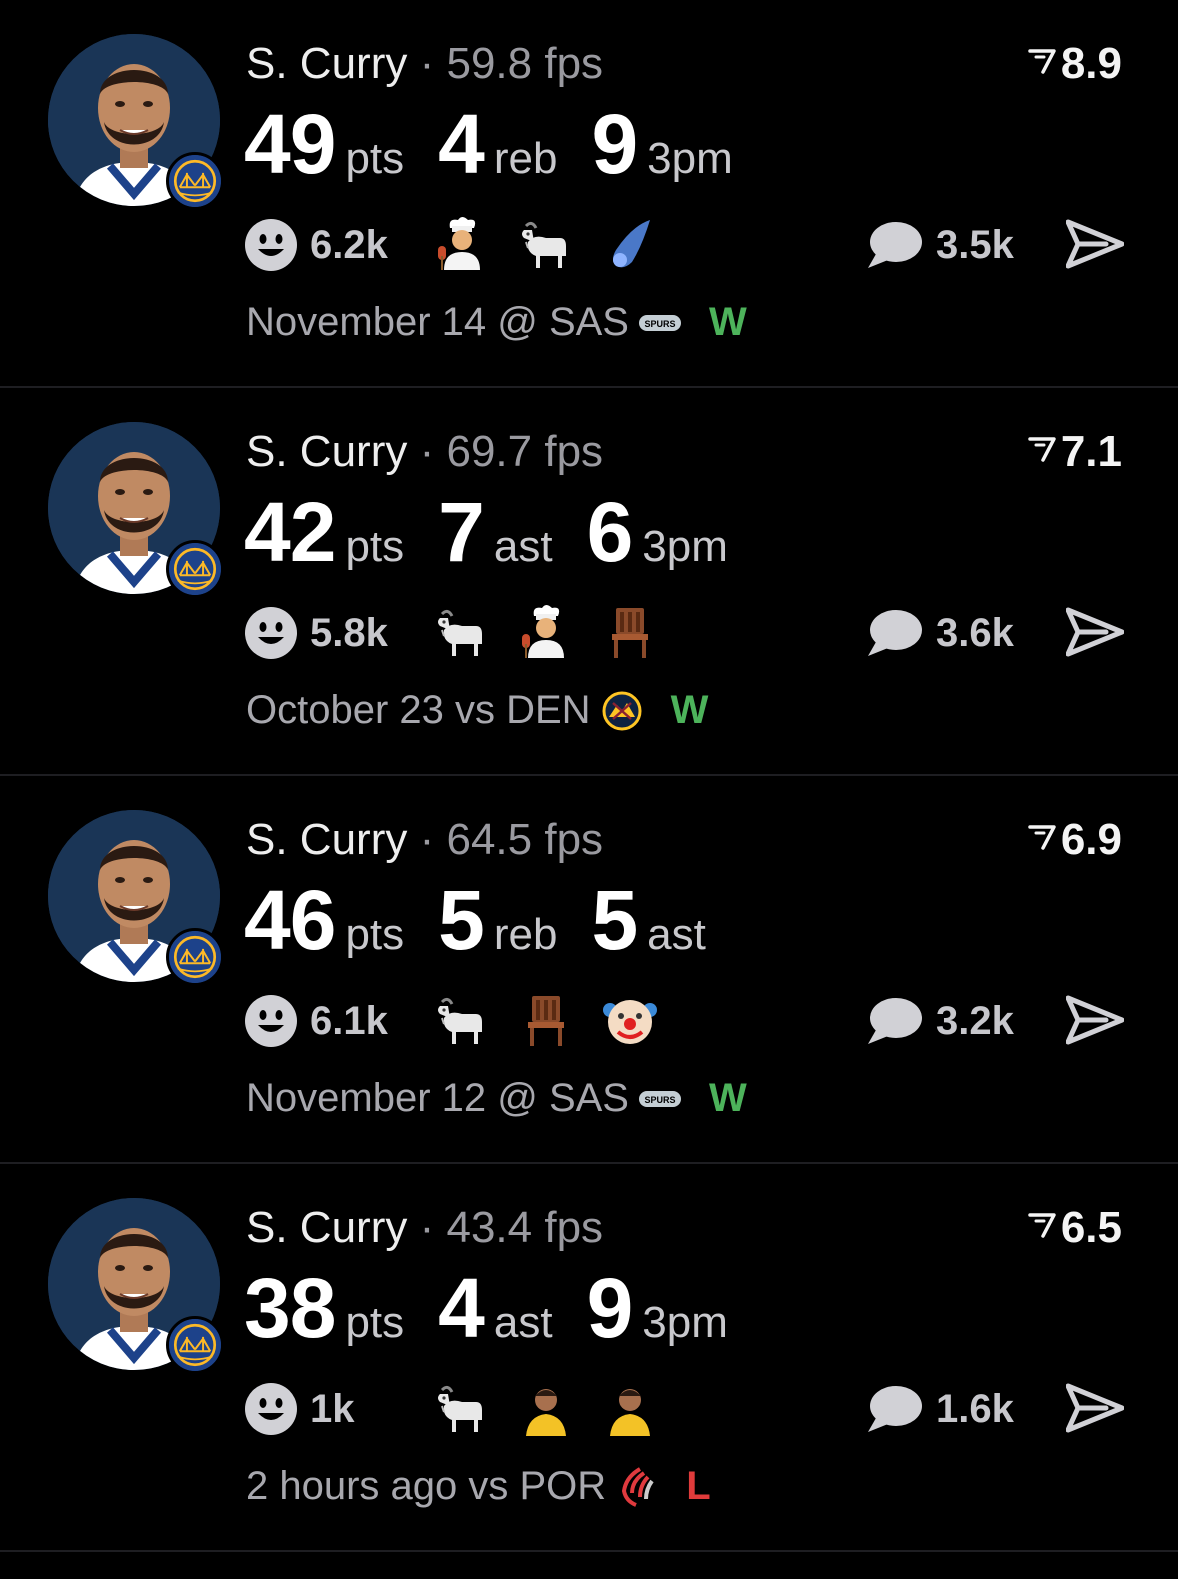 Image resolution: width=1178 pixels, height=1579 pixels. I want to click on stat-value: 4, so click(461, 144).